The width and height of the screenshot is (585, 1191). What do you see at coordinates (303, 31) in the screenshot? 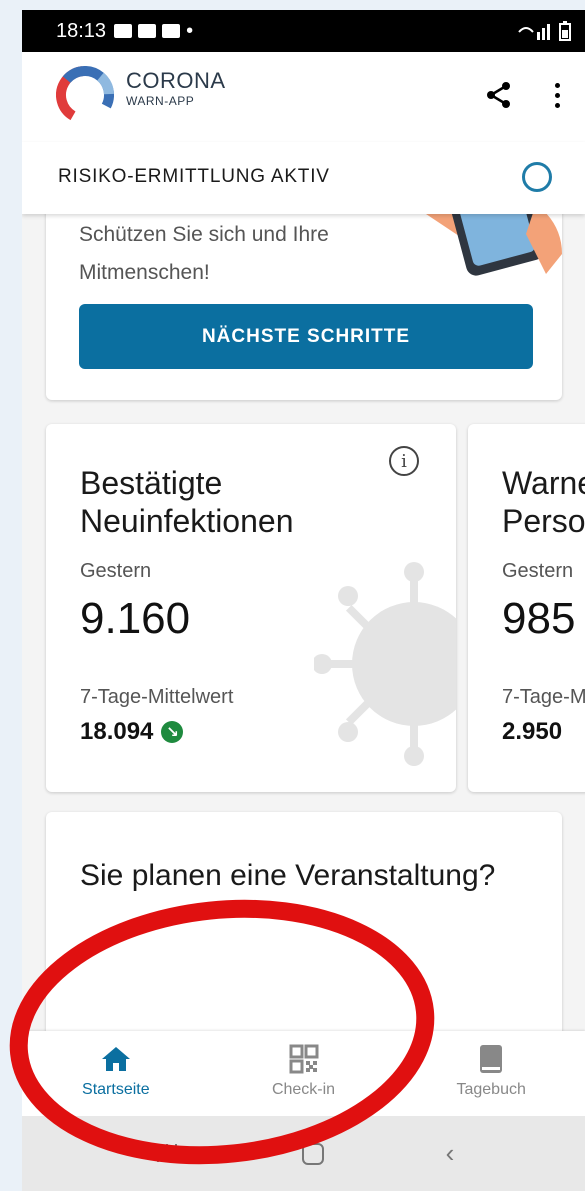
I see `status-bar: 18:13 •` at bounding box center [303, 31].